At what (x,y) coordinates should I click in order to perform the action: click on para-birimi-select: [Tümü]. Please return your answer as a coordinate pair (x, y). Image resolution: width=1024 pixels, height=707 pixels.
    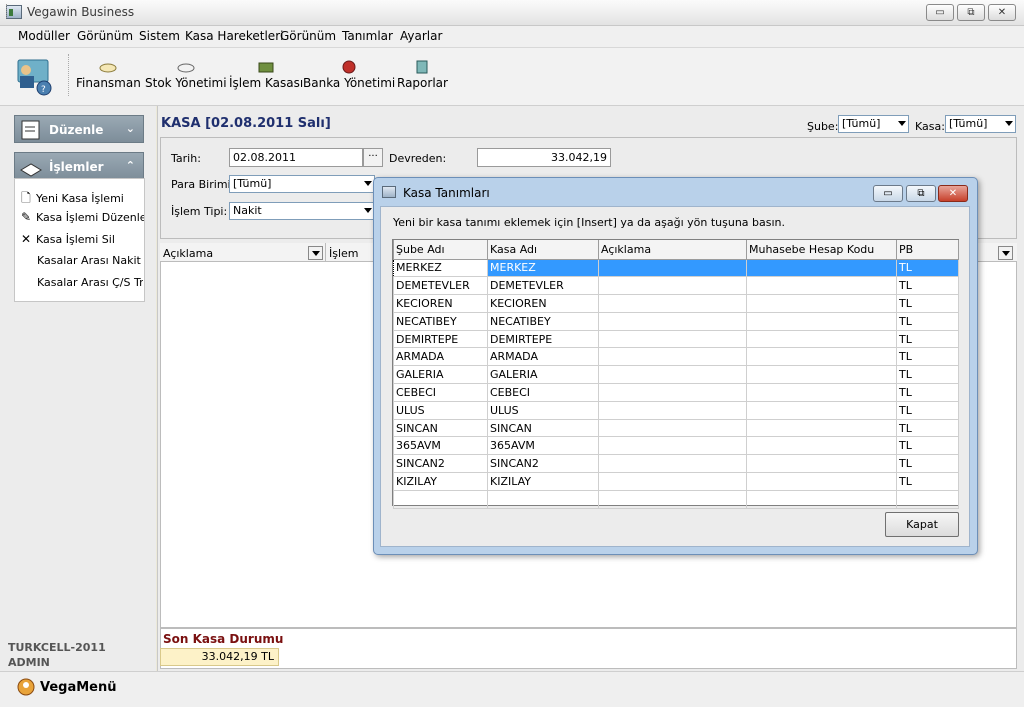
    Looking at the image, I should click on (302, 184).